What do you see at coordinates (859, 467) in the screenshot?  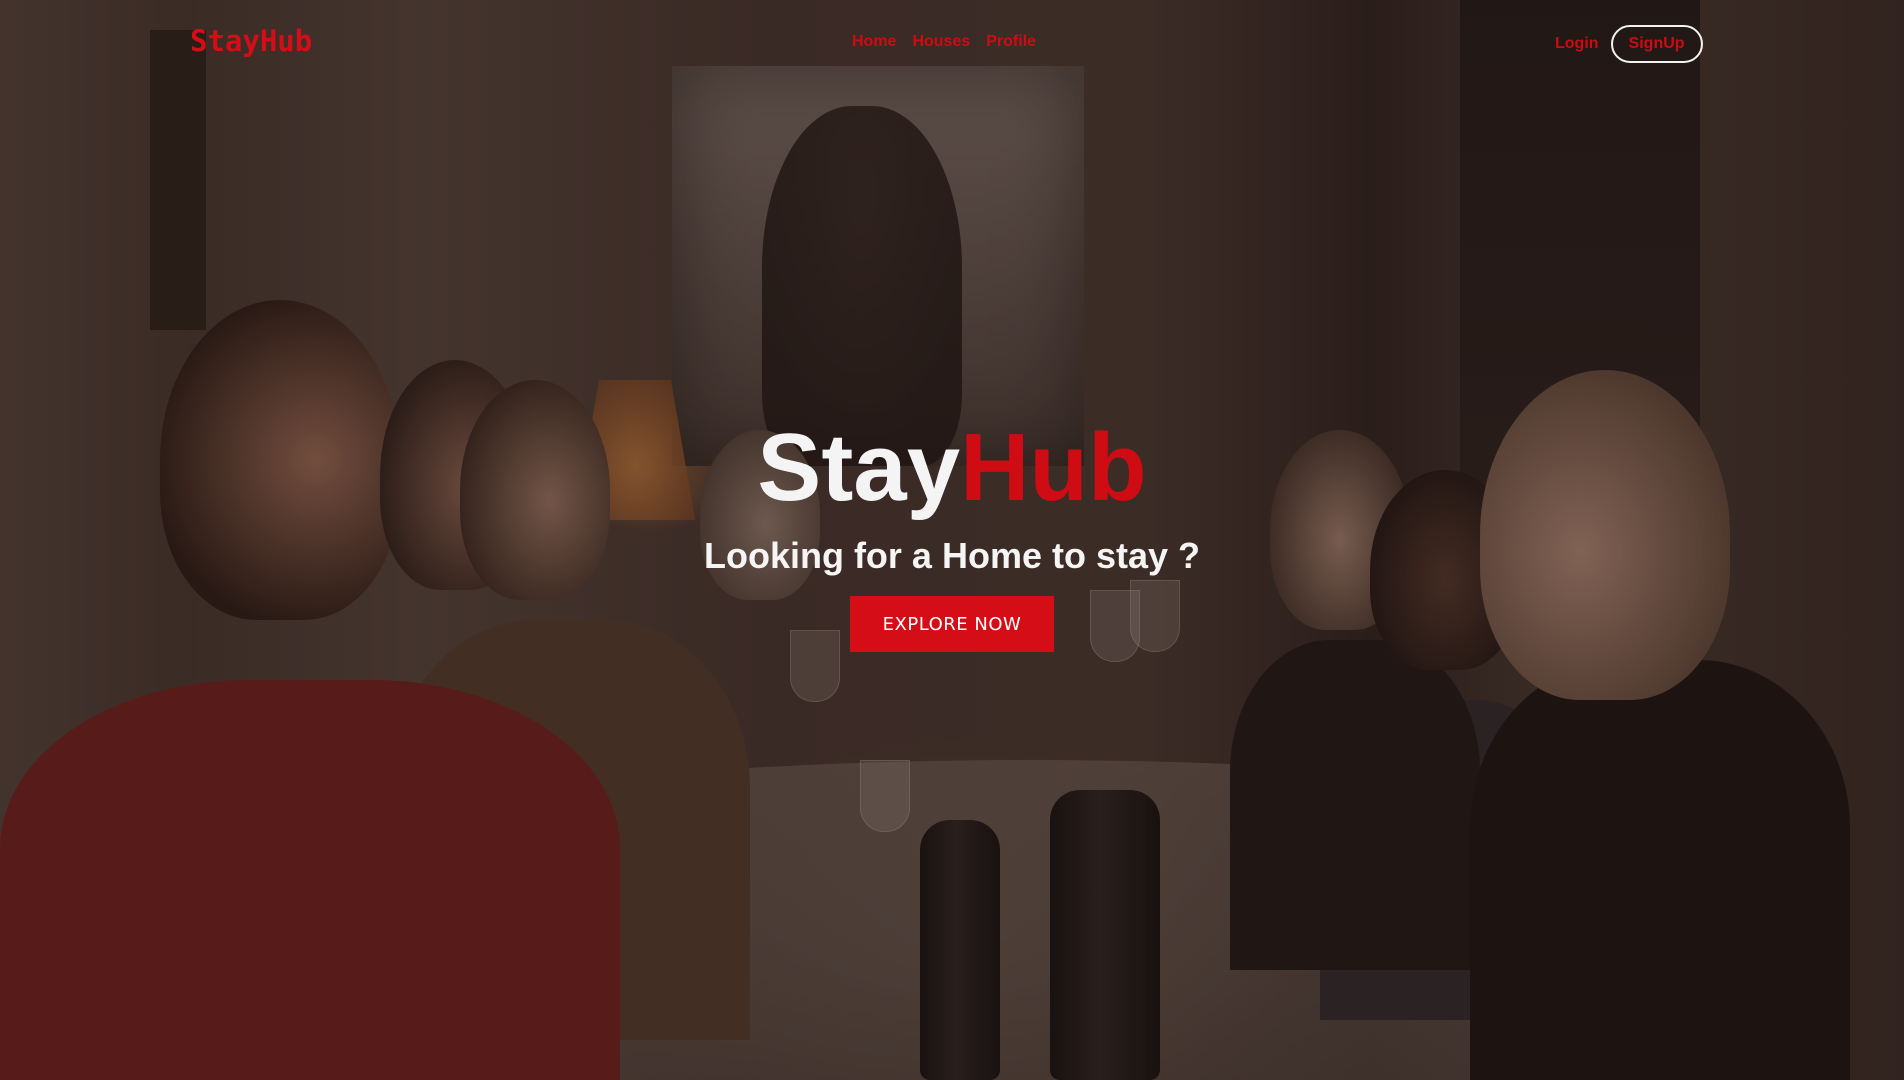 I see `hero-title-stay: Stay` at bounding box center [859, 467].